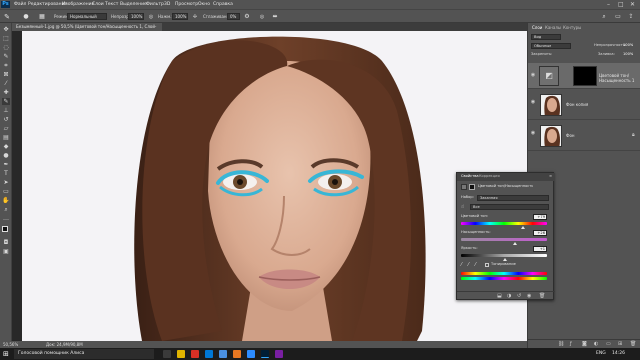  I want to click on gradient-tool-icon: ▤, so click(6, 137).